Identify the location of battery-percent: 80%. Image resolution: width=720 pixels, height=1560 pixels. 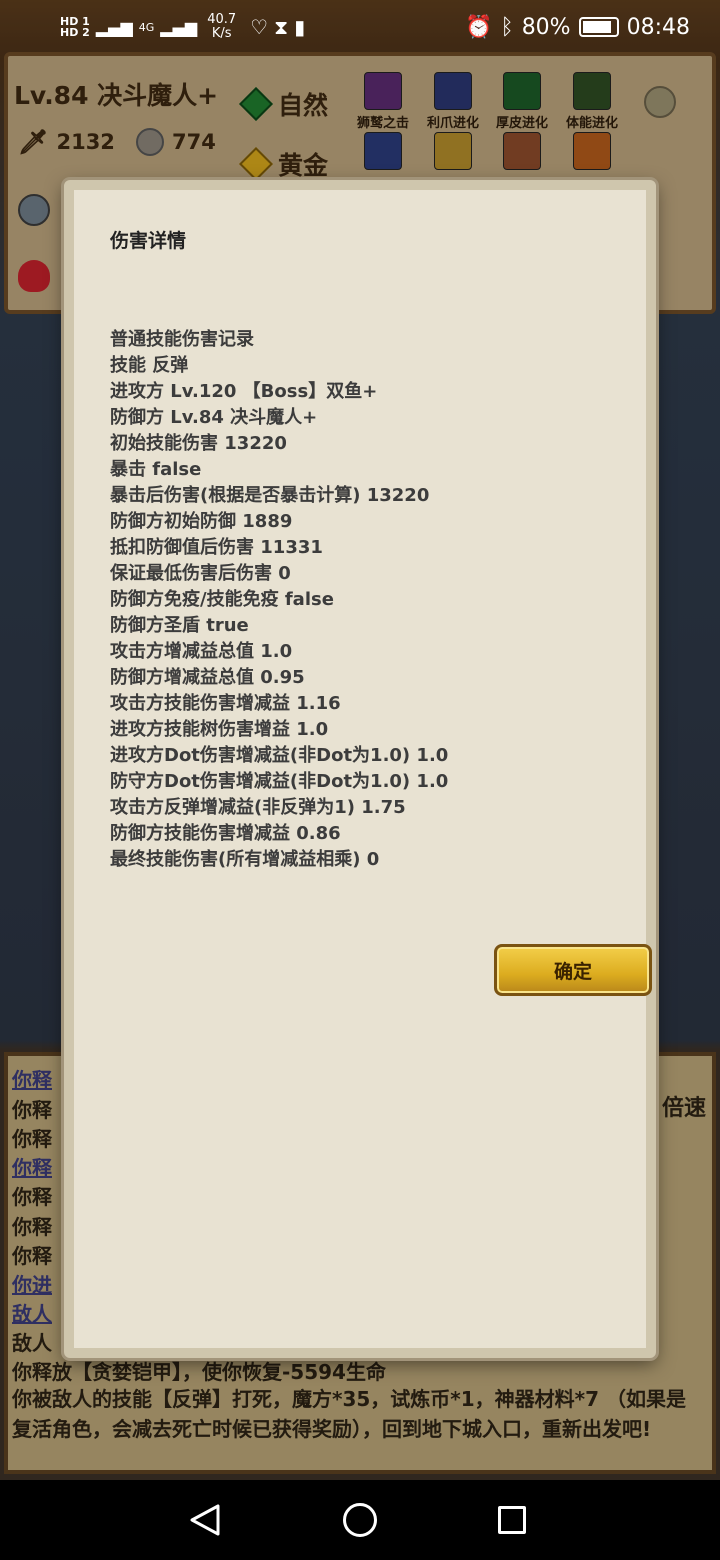
(546, 27).